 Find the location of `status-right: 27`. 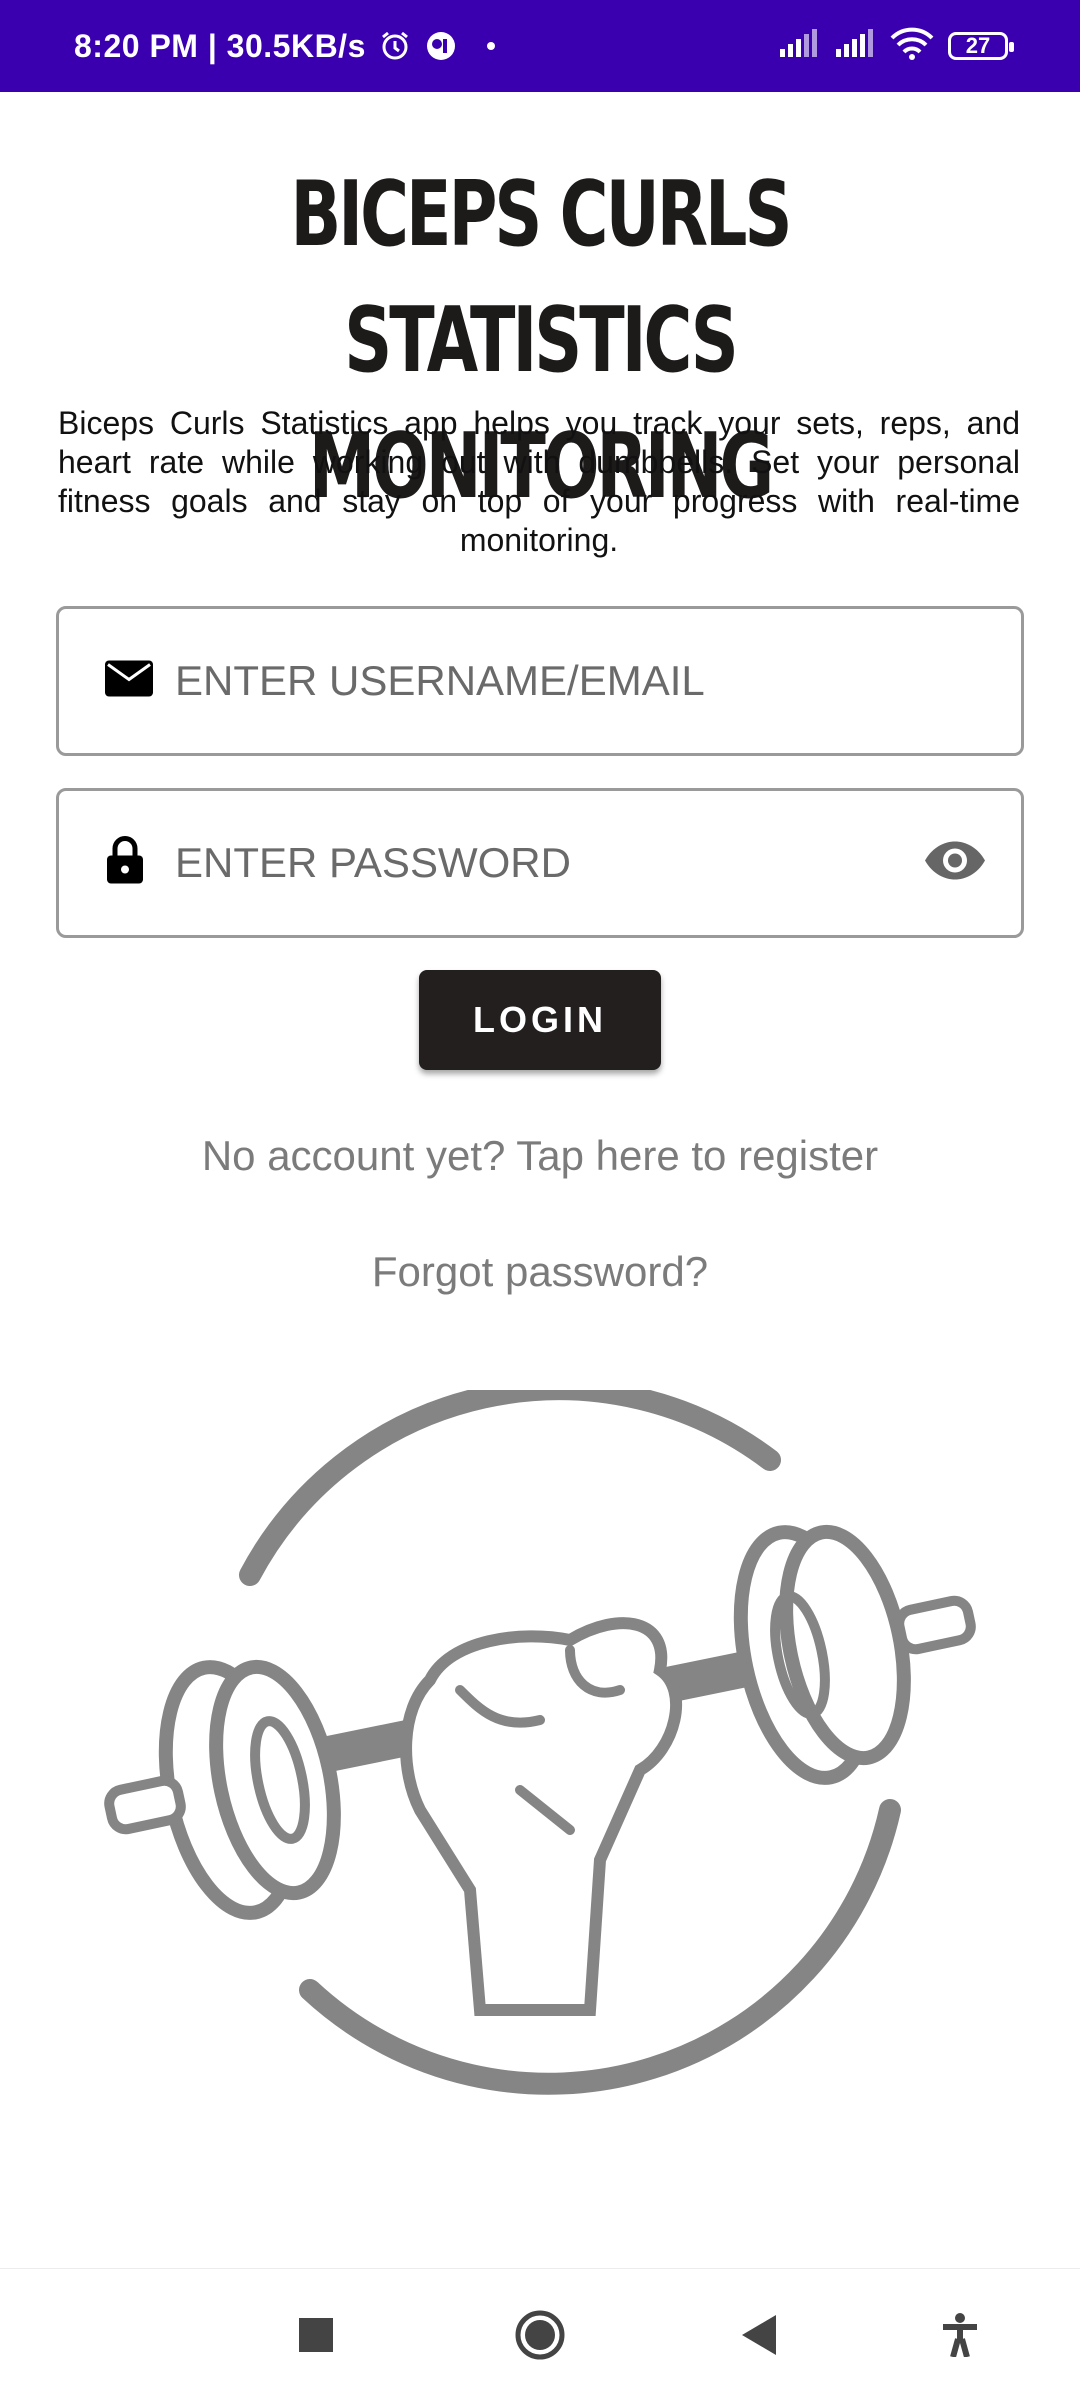

status-right: 27 is located at coordinates (896, 46).